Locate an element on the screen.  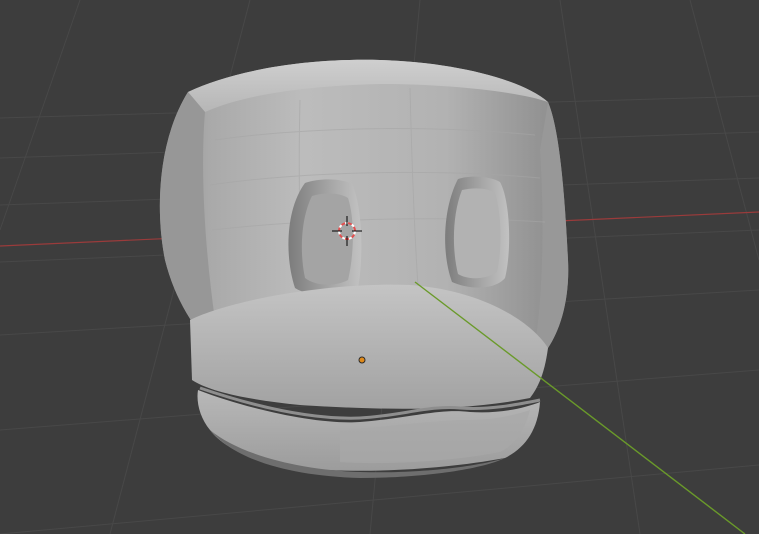
object-origin-marker is located at coordinates (362, 360).